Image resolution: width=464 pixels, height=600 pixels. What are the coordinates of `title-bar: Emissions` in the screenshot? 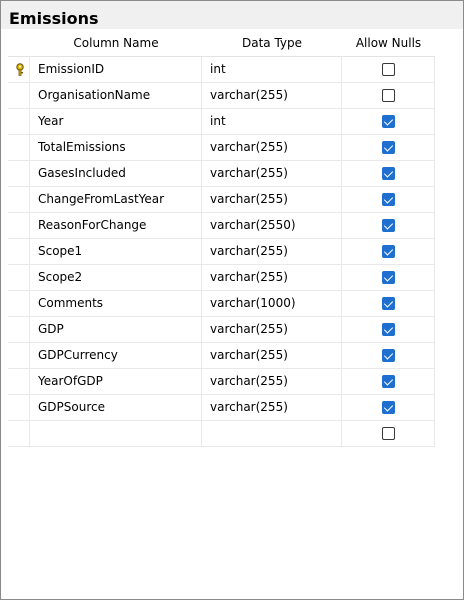 It's located at (232, 15).